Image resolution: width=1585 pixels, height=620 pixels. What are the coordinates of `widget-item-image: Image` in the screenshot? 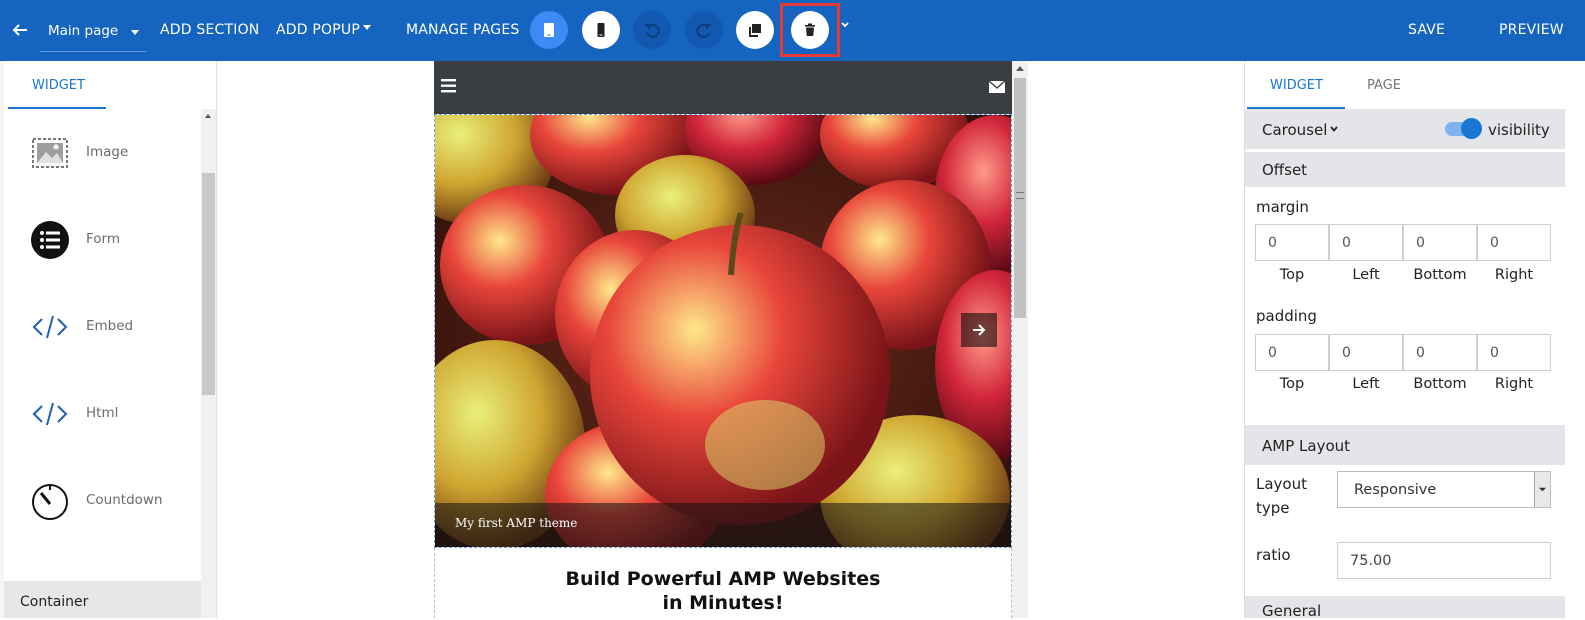 It's located at (102, 153).